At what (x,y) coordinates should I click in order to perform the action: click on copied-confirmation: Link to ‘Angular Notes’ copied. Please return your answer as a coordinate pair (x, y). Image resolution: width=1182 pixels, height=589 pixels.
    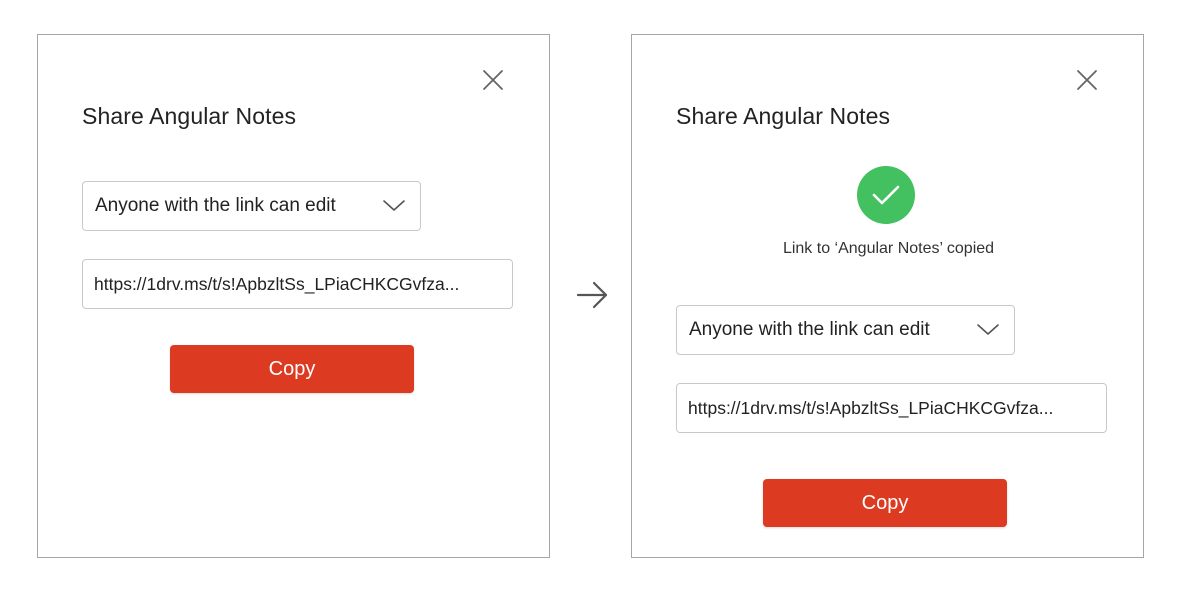
    Looking at the image, I should click on (888, 248).